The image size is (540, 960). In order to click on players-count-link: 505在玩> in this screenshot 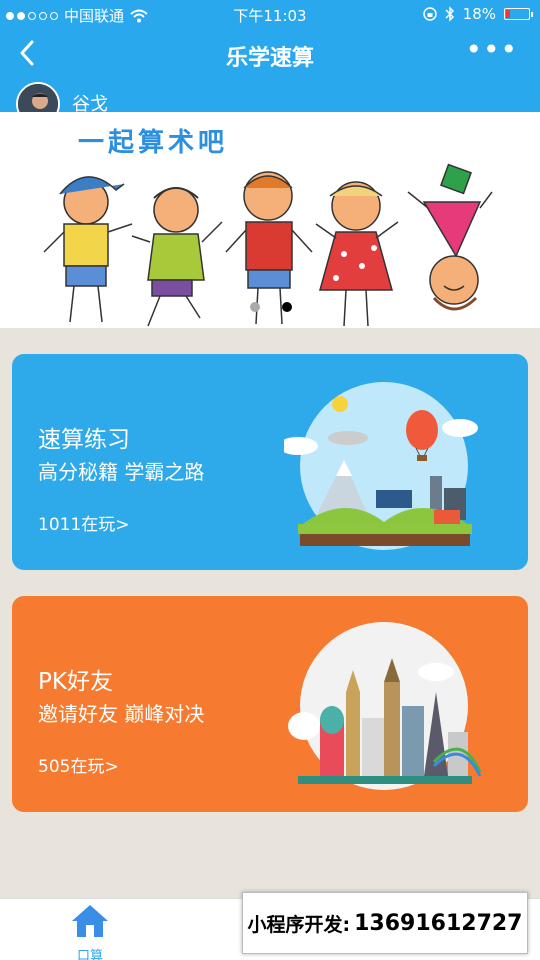, I will do `click(78, 764)`.